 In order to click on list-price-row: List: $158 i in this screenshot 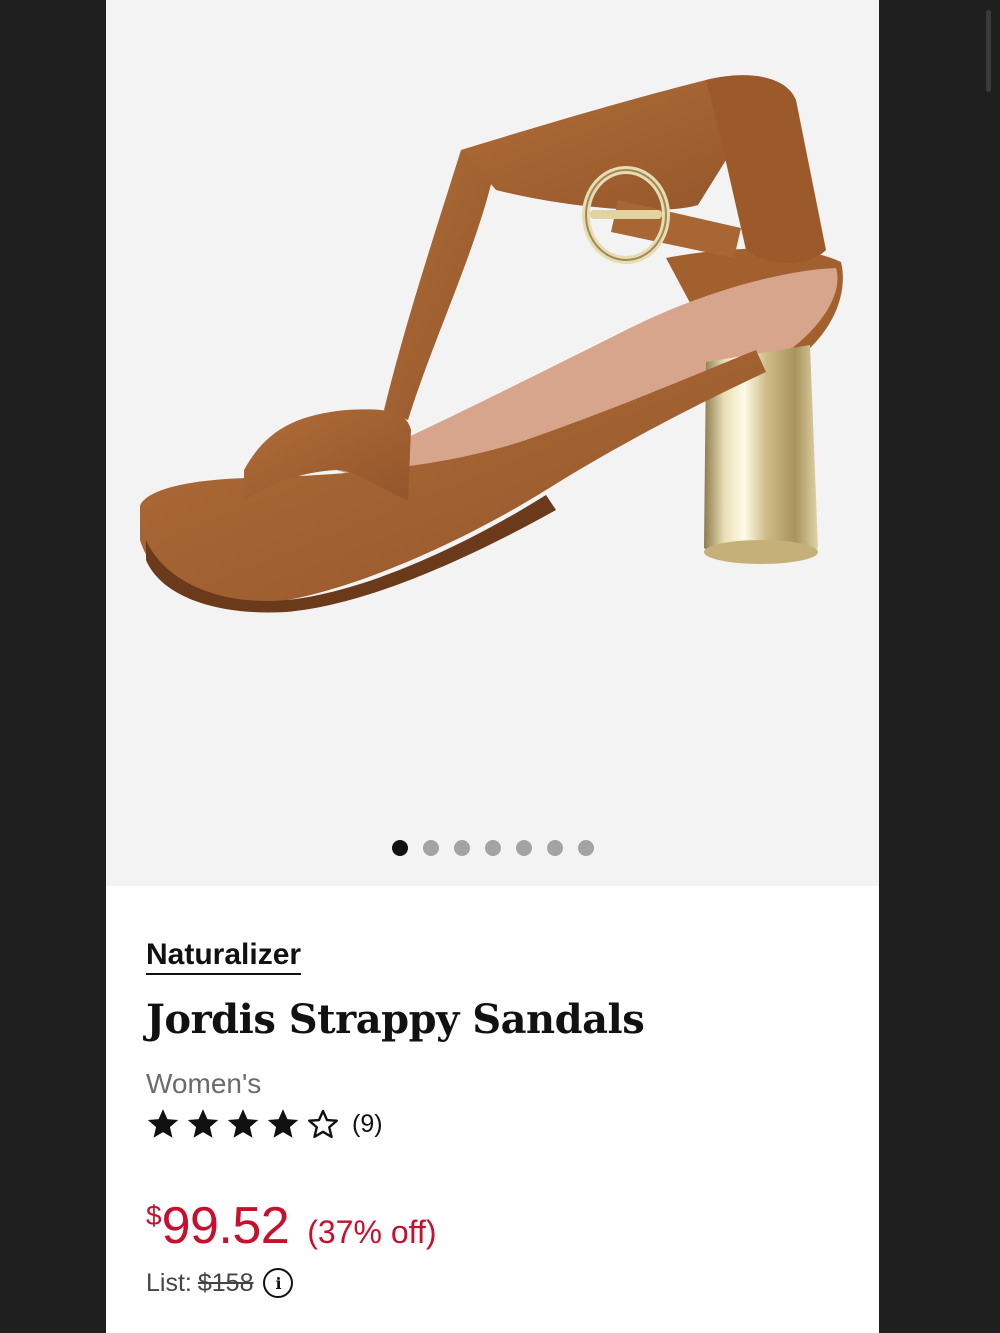, I will do `click(220, 1283)`.